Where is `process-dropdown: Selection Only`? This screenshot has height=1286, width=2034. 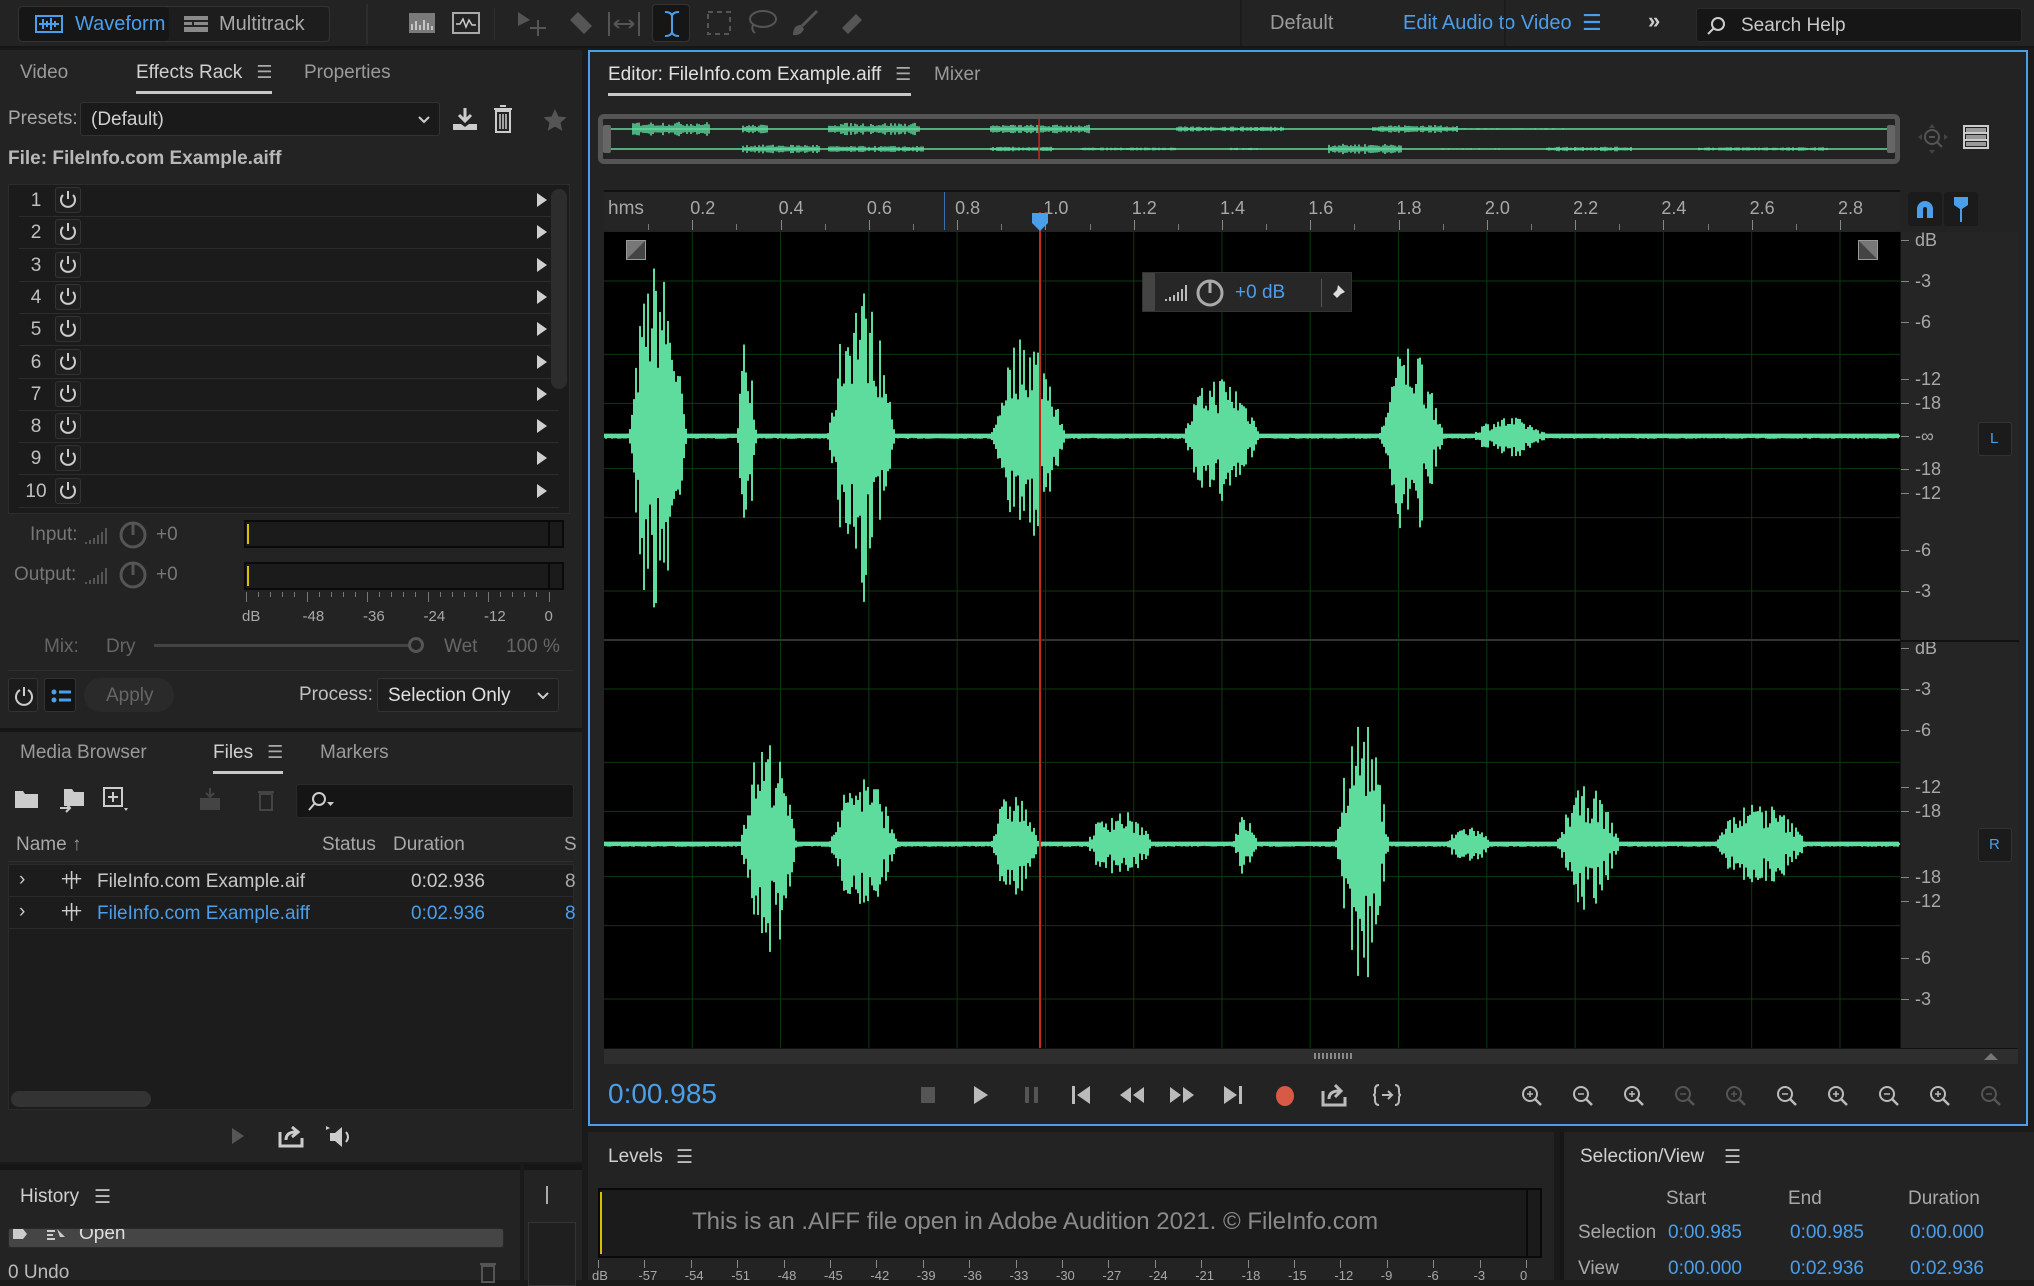
process-dropdown: Selection Only is located at coordinates (468, 695).